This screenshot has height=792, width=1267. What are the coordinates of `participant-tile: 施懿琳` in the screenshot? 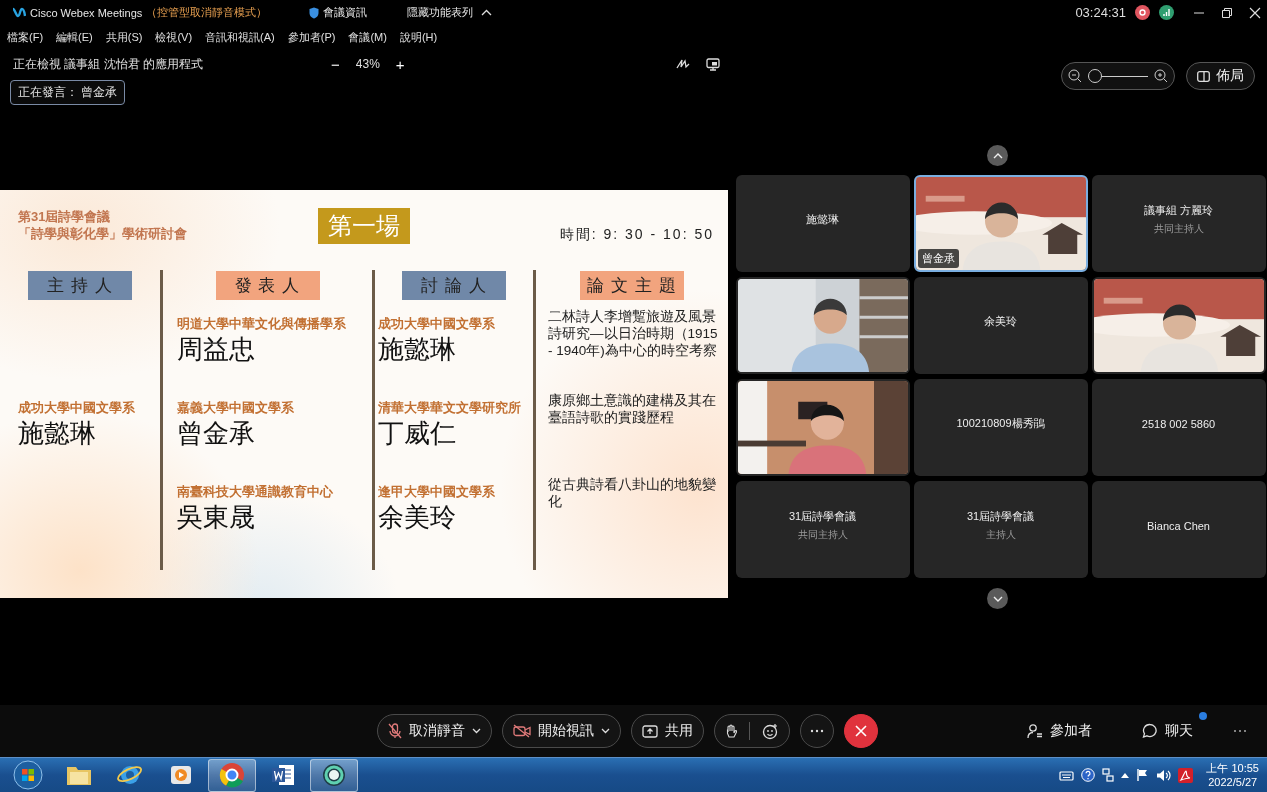 It's located at (822, 223).